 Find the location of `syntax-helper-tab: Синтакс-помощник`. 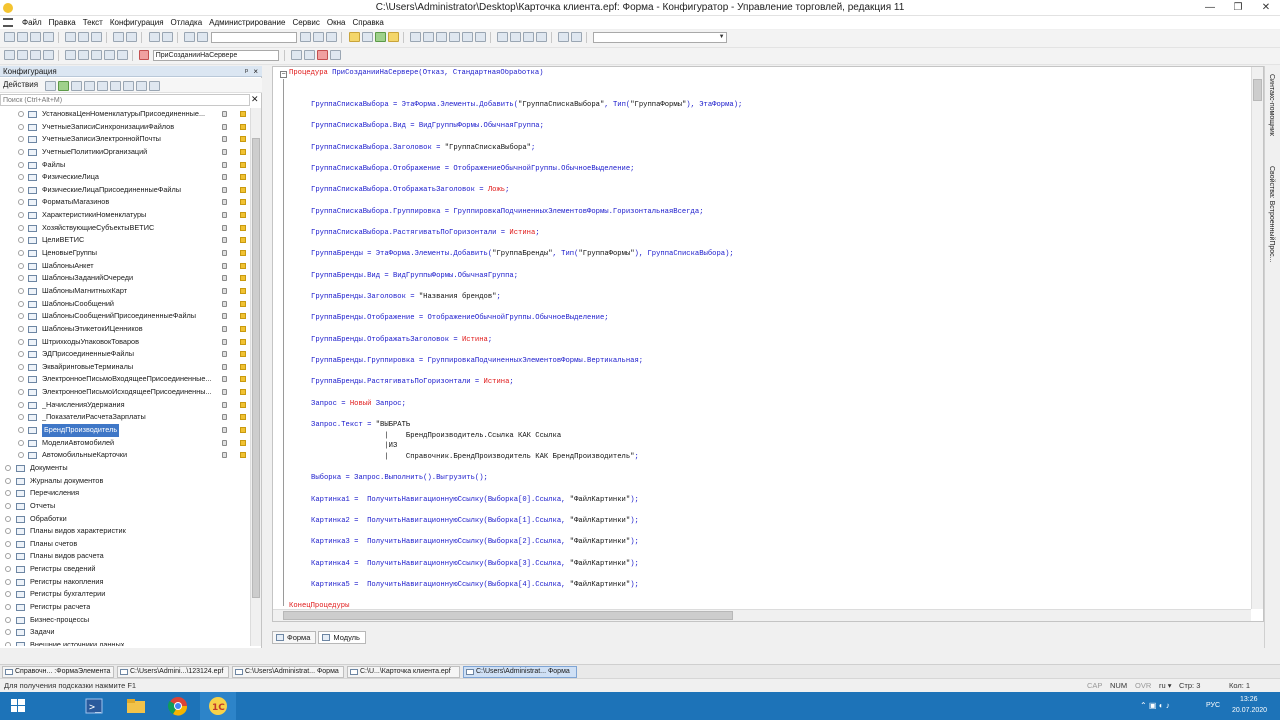

syntax-helper-tab: Синтакс-помощник is located at coordinates (1271, 105).